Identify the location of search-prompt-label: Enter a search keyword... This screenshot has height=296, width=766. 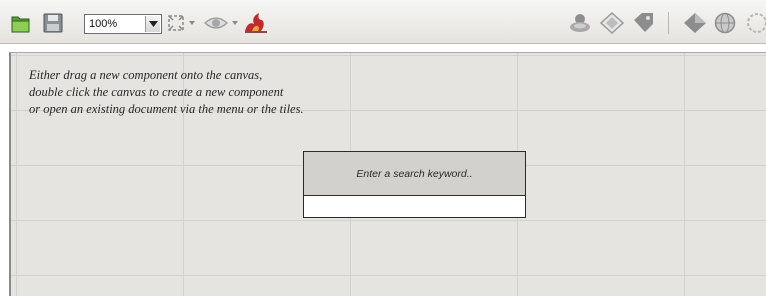
(414, 174).